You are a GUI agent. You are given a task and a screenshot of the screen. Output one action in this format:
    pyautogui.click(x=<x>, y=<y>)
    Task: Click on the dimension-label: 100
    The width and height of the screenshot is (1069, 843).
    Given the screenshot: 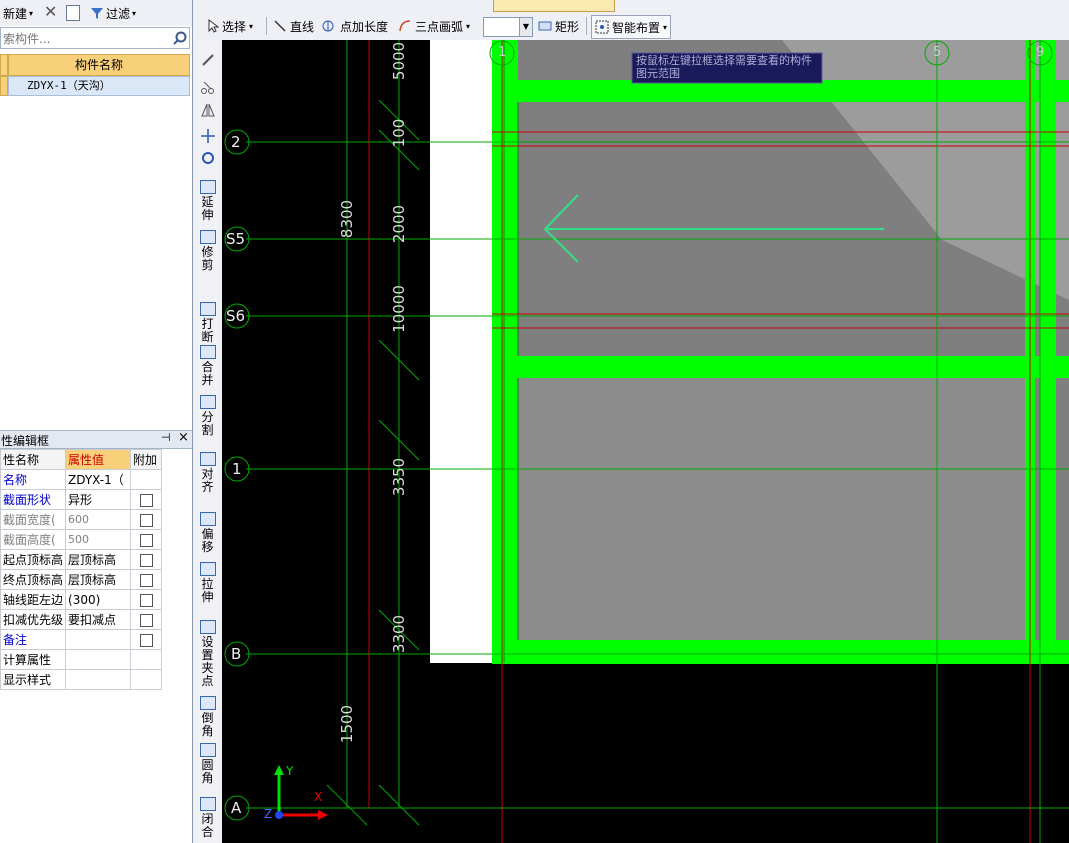 What is the action you would take?
    pyautogui.click(x=399, y=133)
    